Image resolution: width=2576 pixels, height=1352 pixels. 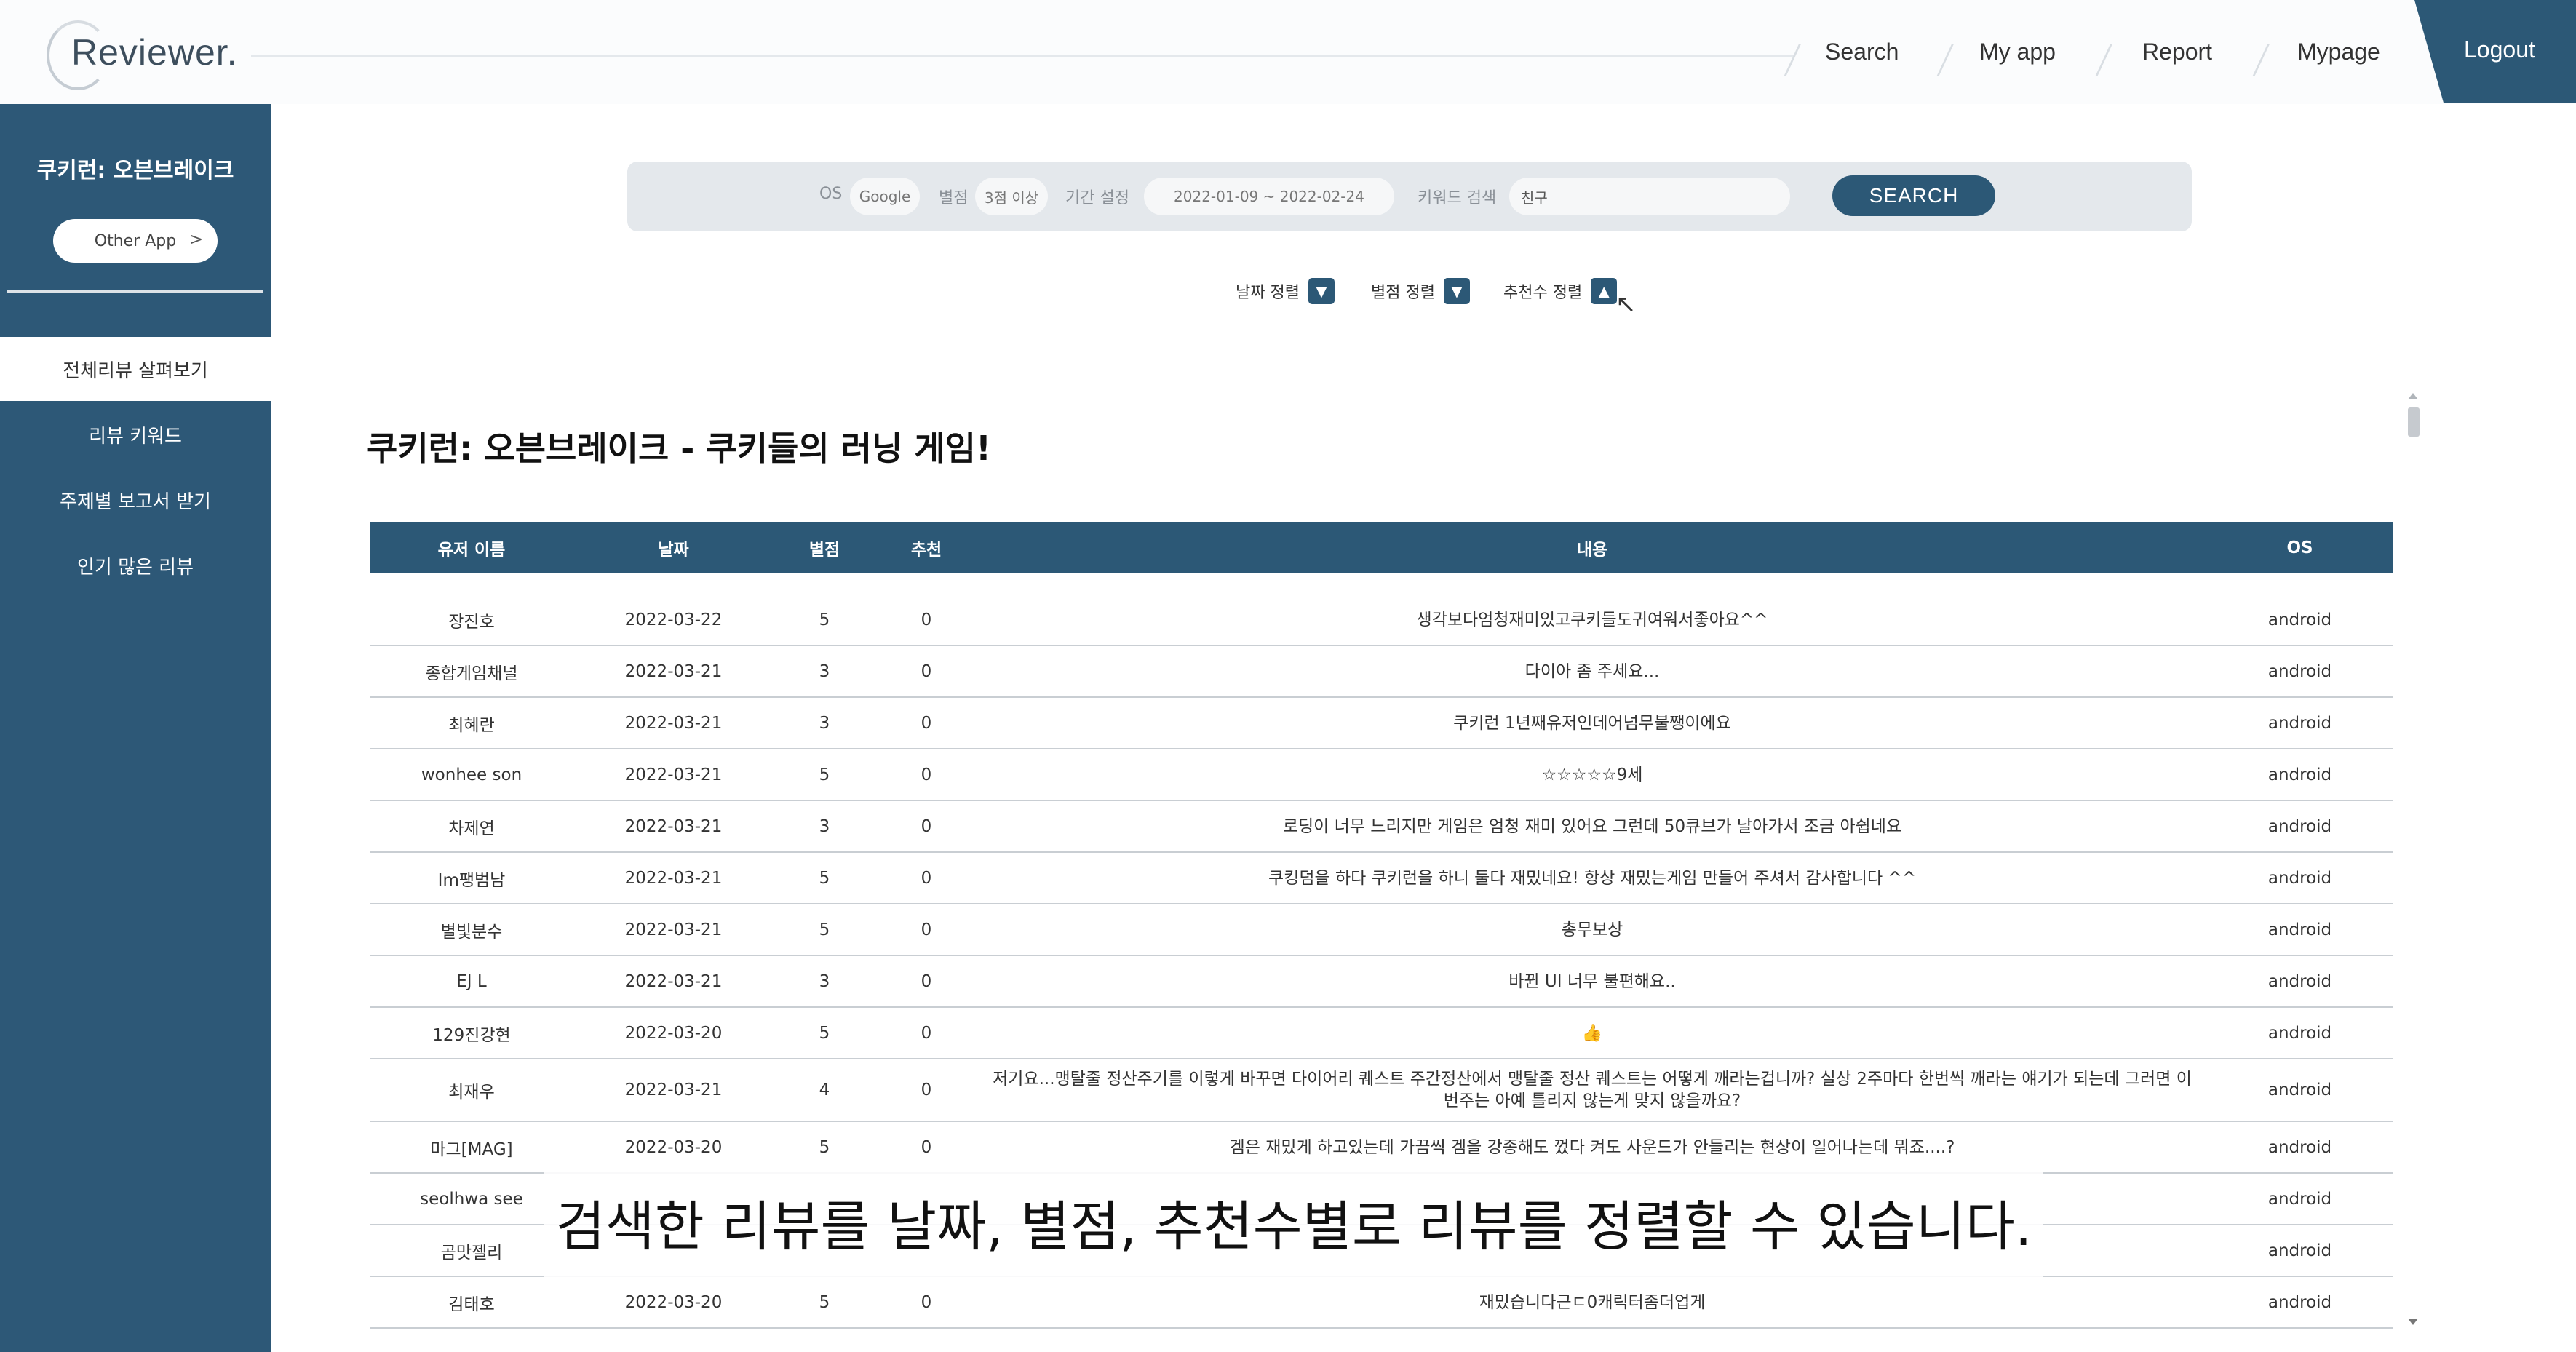 What do you see at coordinates (2177, 52) in the screenshot?
I see `nav-report: Report` at bounding box center [2177, 52].